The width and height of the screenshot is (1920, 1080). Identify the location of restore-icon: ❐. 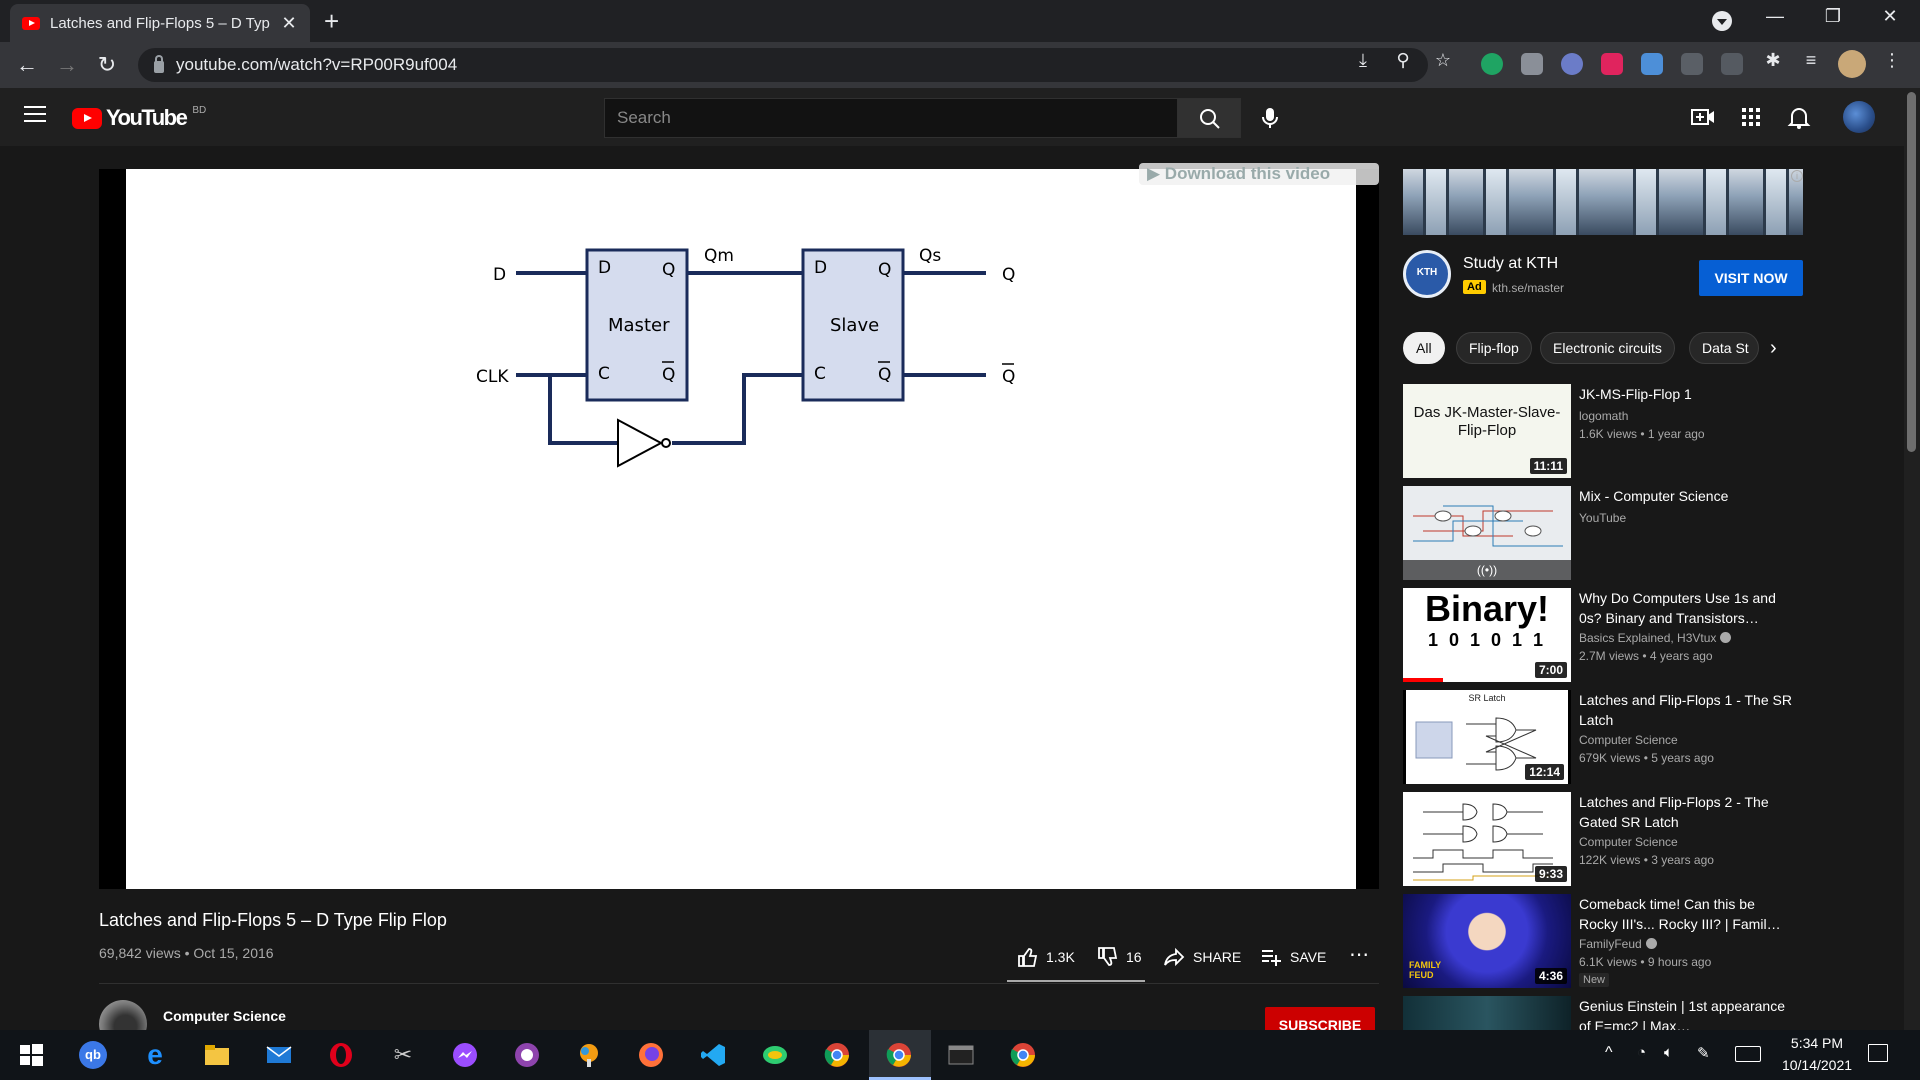
(1833, 16).